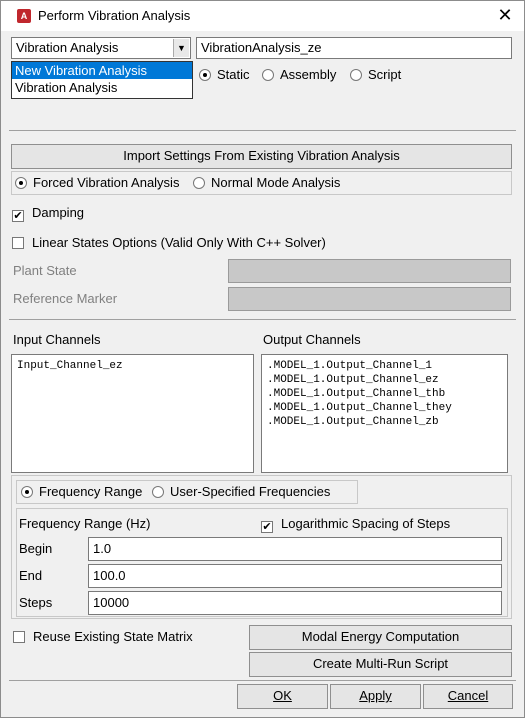 The image size is (525, 718). What do you see at coordinates (58, 212) in the screenshot?
I see `damping-label: Damping` at bounding box center [58, 212].